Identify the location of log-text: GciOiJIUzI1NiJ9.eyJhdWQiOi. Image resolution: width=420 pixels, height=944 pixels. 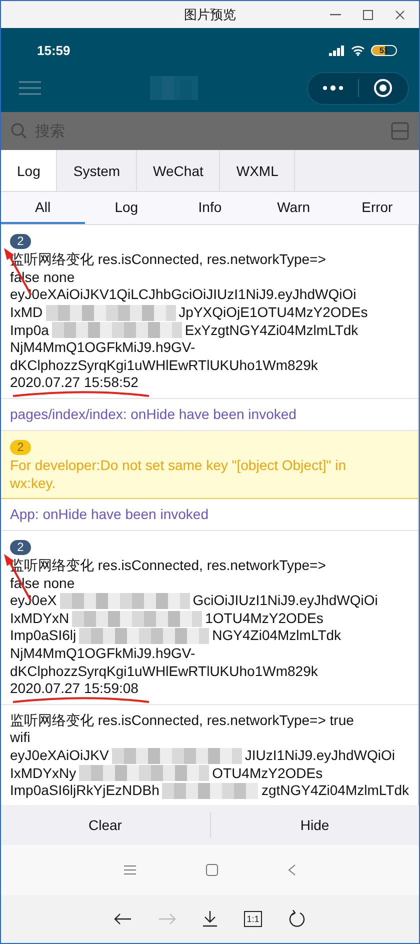
(285, 601).